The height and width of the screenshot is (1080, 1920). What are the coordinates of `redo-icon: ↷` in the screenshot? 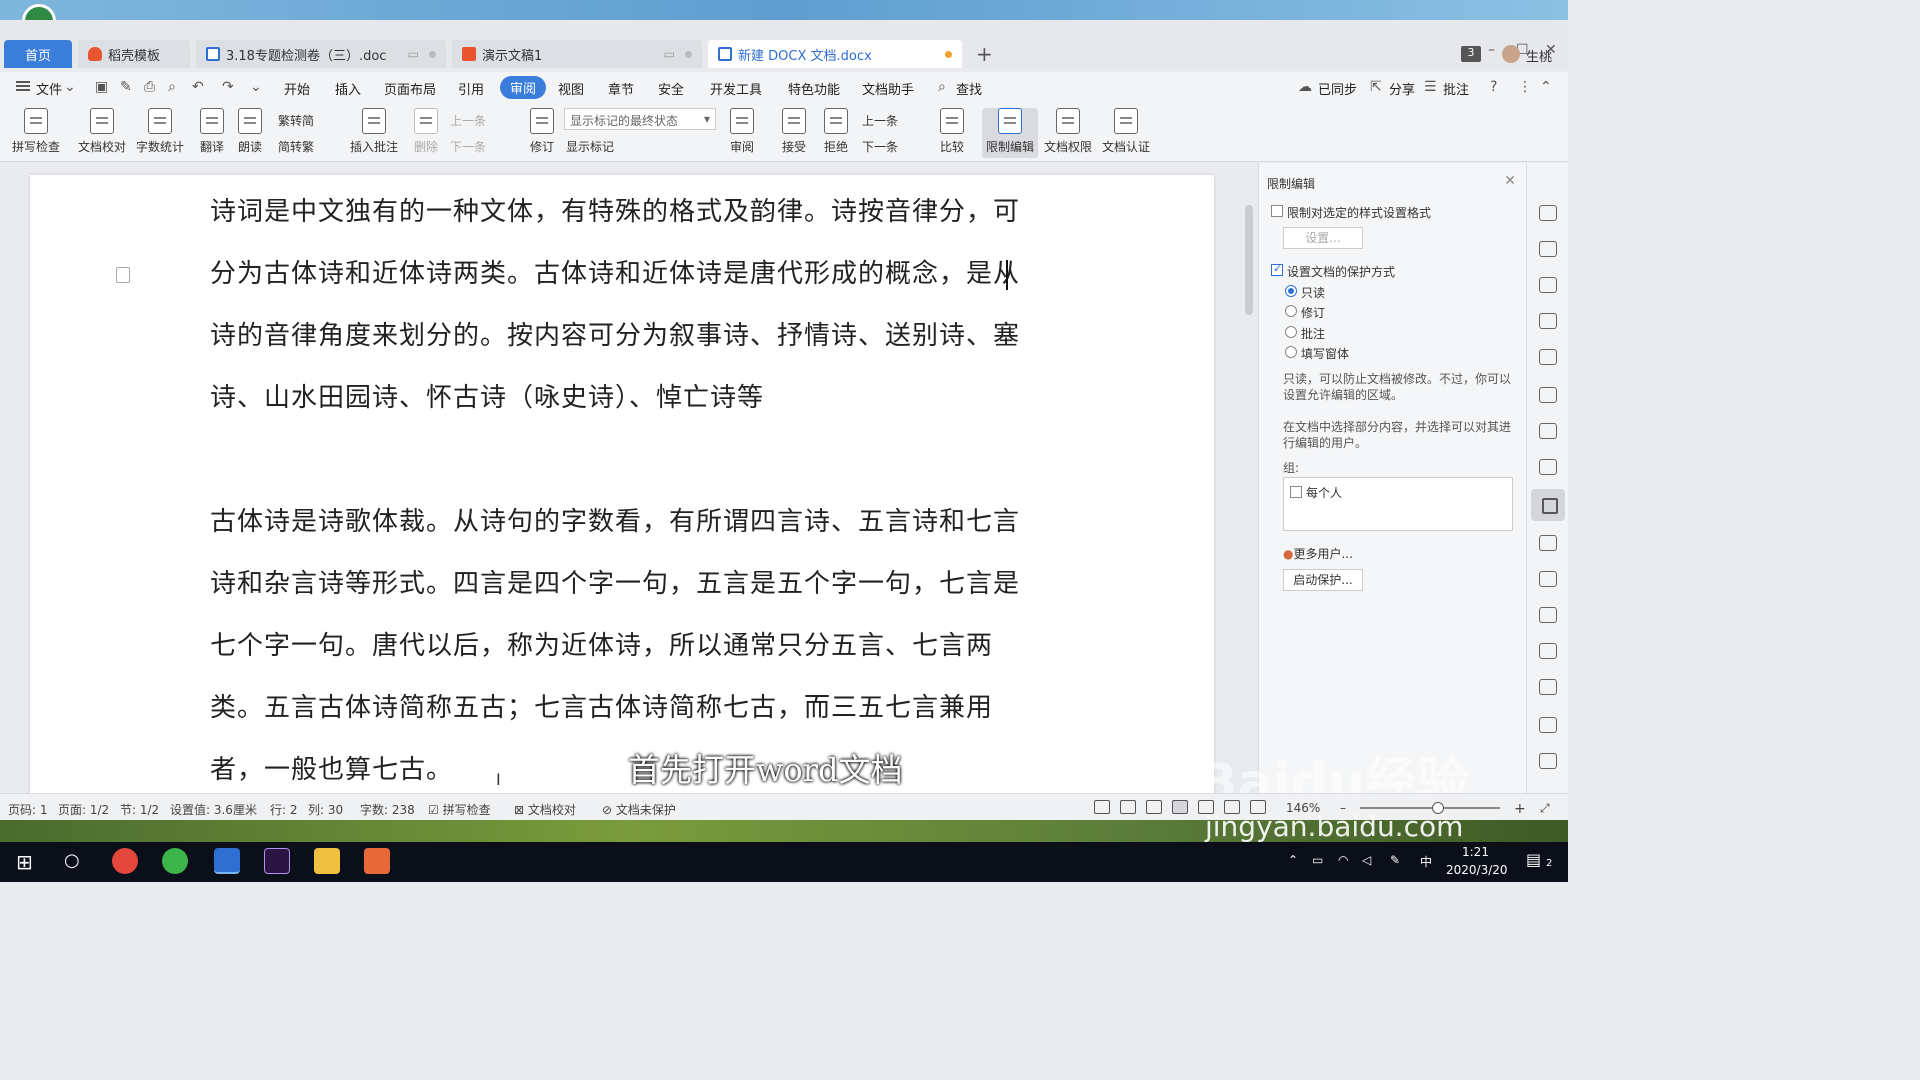 It's located at (228, 87).